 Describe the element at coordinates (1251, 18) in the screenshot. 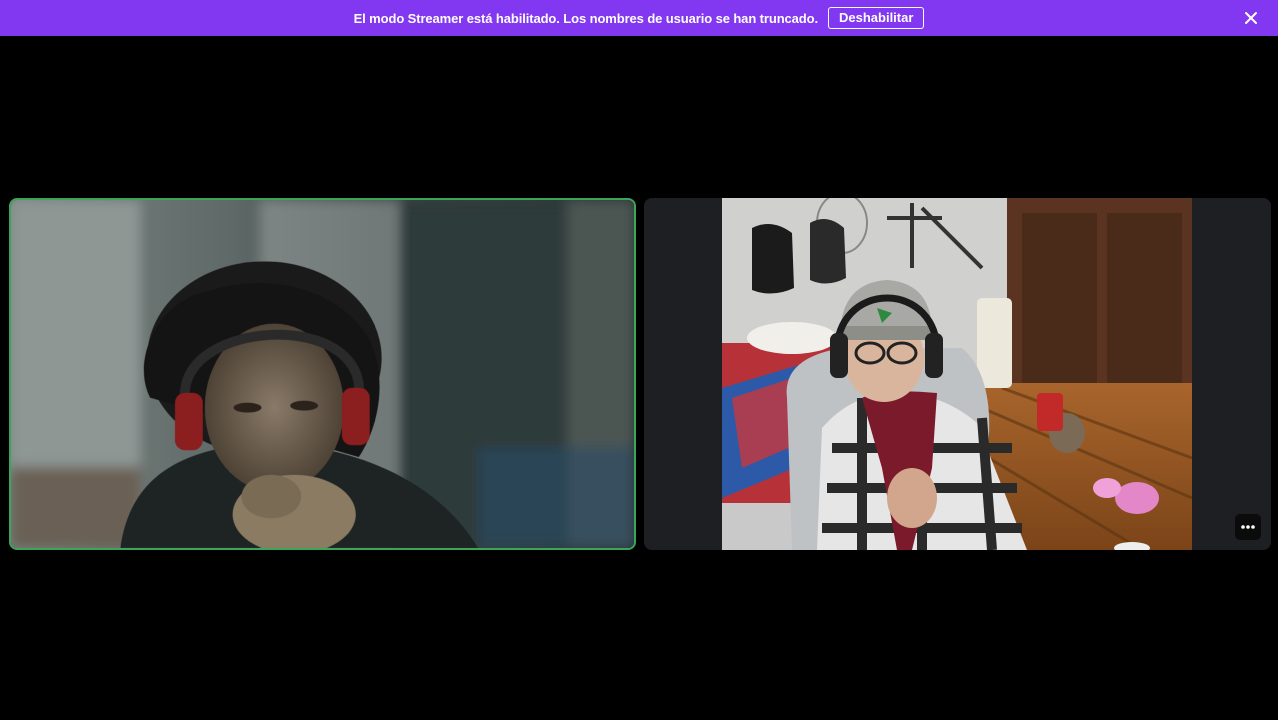

I see `close-icon` at that location.